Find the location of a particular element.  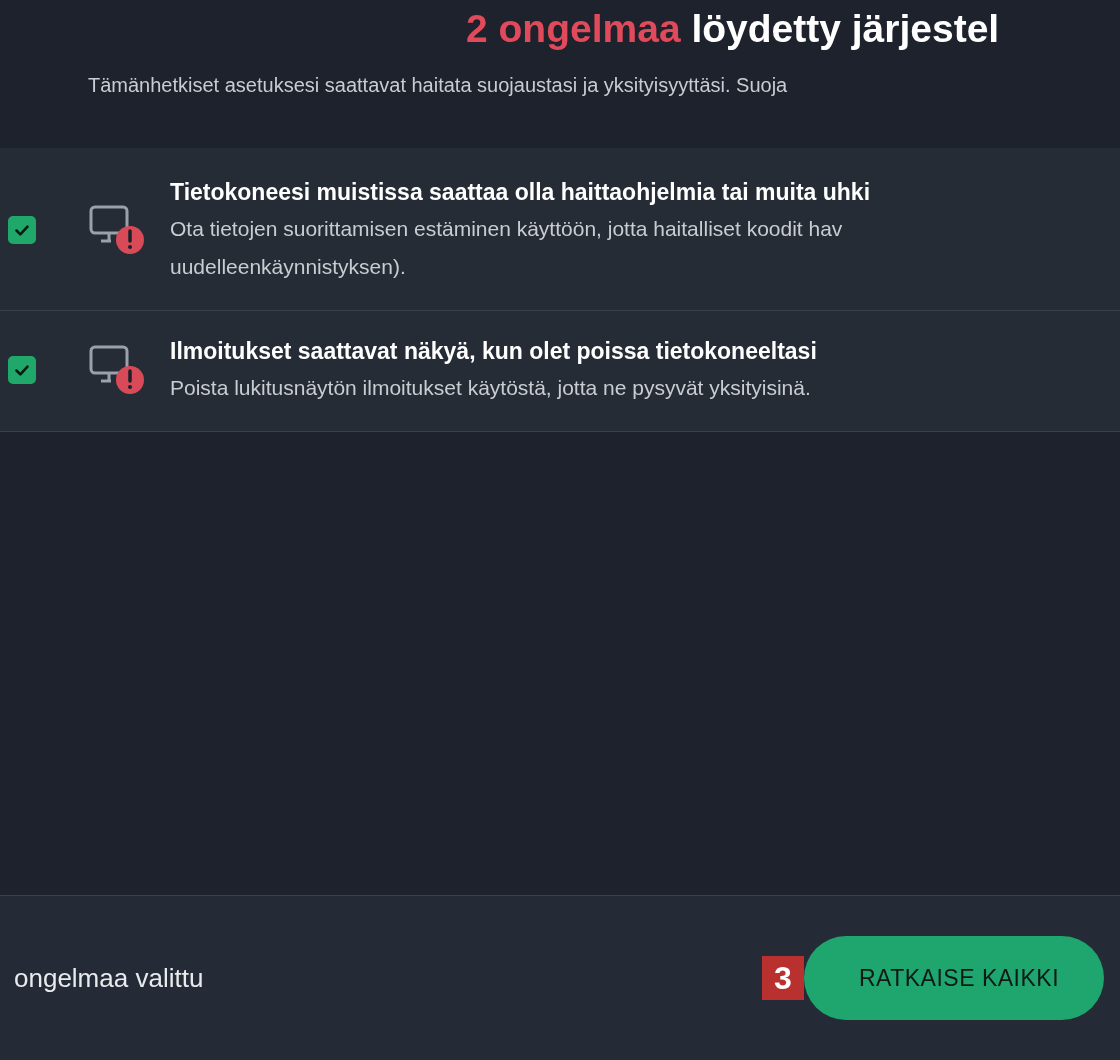

issue-title: Tietokoneesi muistissa saattaa olla haittaohjelmia tai muita uhki is located at coordinates (520, 192).